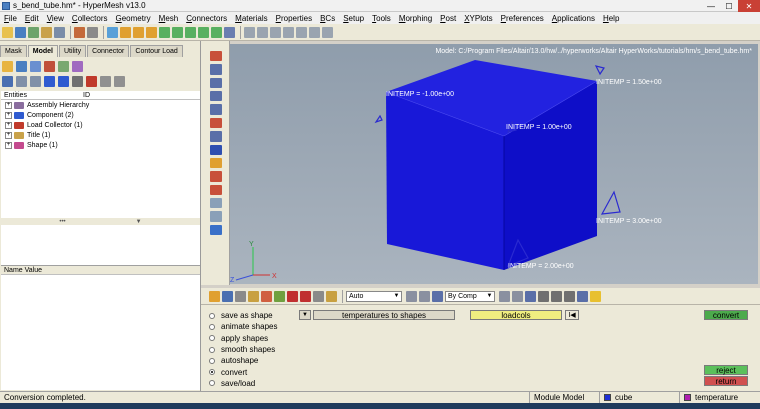  Describe the element at coordinates (42, 51) in the screenshot. I see `tab-model: Model` at that location.